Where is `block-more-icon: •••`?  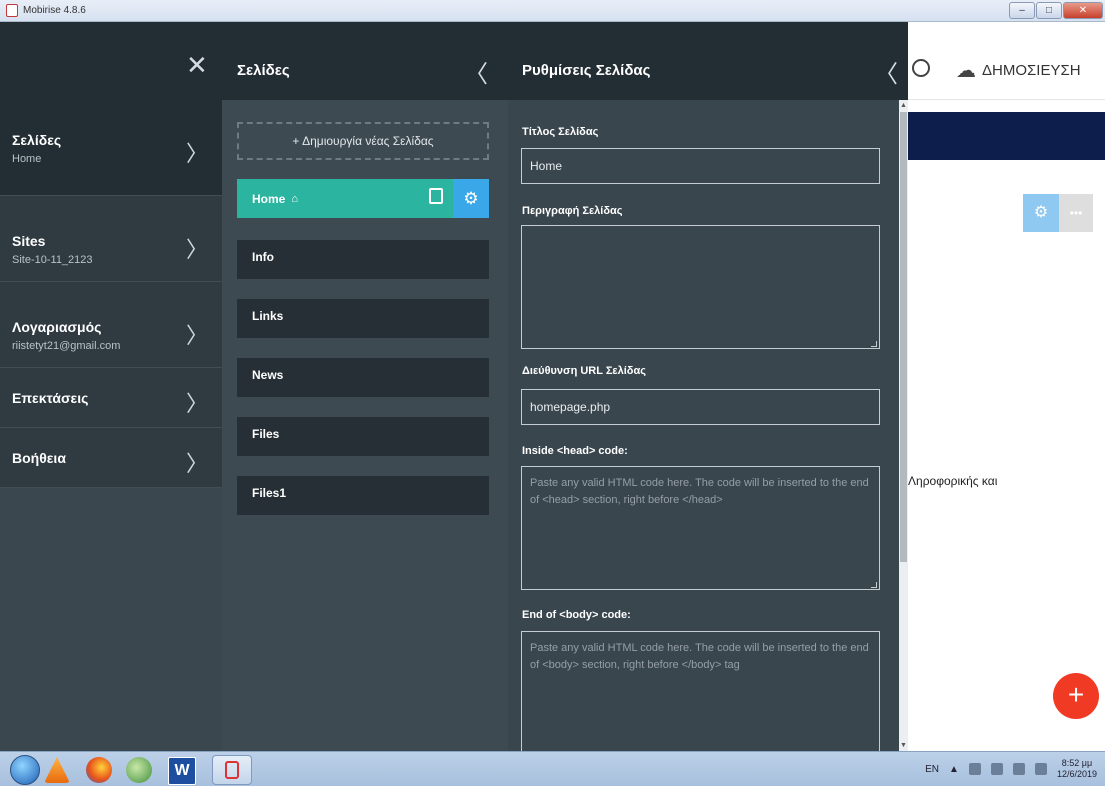
block-more-icon: ••• is located at coordinates (1076, 213).